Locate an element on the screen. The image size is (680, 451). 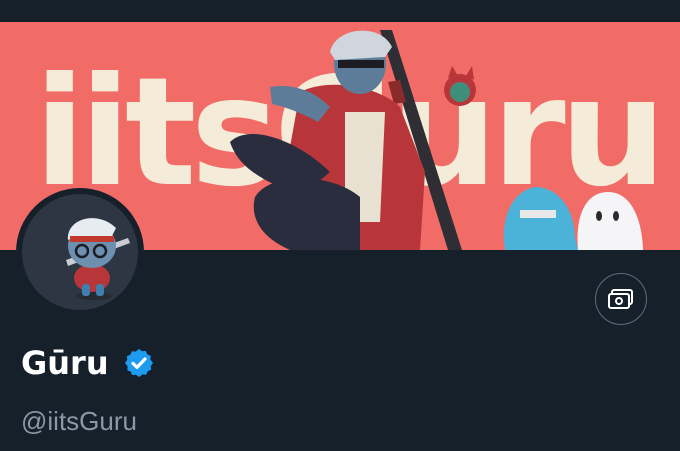
banknote-icon is located at coordinates (620, 299).